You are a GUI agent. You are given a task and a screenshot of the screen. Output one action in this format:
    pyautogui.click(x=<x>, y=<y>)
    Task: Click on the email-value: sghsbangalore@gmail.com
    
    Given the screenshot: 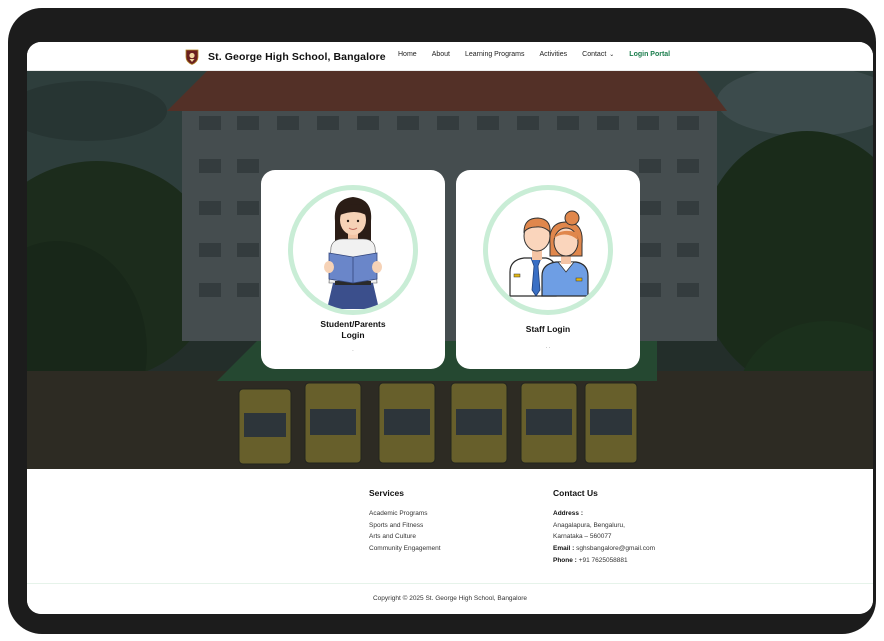 What is the action you would take?
    pyautogui.click(x=615, y=548)
    